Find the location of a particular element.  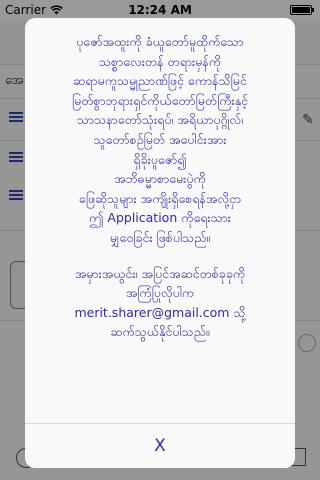

alert-line: မြတ်စွာဘုရားရှင်ကိုယ်တော်မြတ်ကြီးနှင့် is located at coordinates (160, 100).